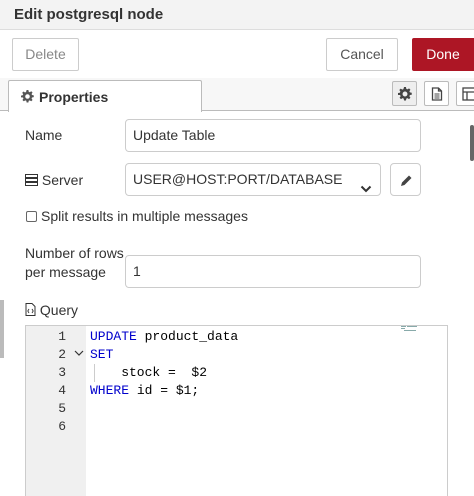 This screenshot has width=474, height=496. What do you see at coordinates (45, 54) in the screenshot?
I see `delete-button: Delete` at bounding box center [45, 54].